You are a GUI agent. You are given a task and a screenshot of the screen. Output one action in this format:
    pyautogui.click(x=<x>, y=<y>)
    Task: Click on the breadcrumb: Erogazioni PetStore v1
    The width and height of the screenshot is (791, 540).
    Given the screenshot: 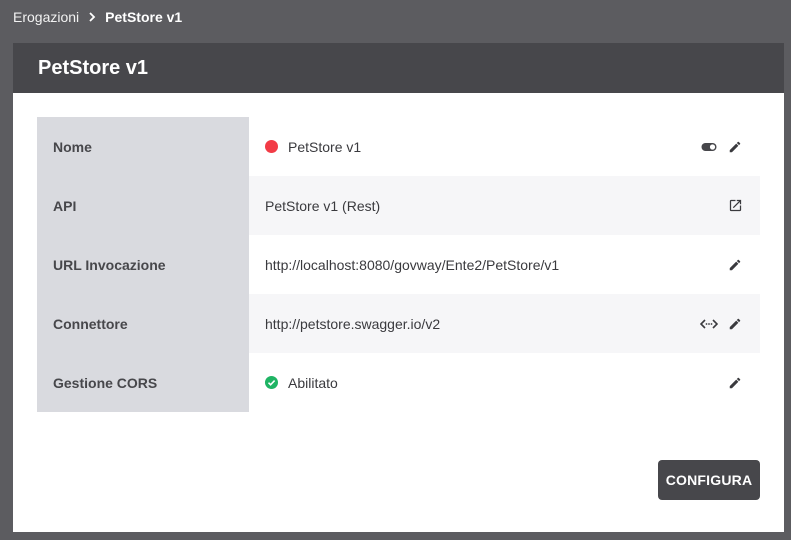 What is the action you would take?
    pyautogui.click(x=97, y=17)
    